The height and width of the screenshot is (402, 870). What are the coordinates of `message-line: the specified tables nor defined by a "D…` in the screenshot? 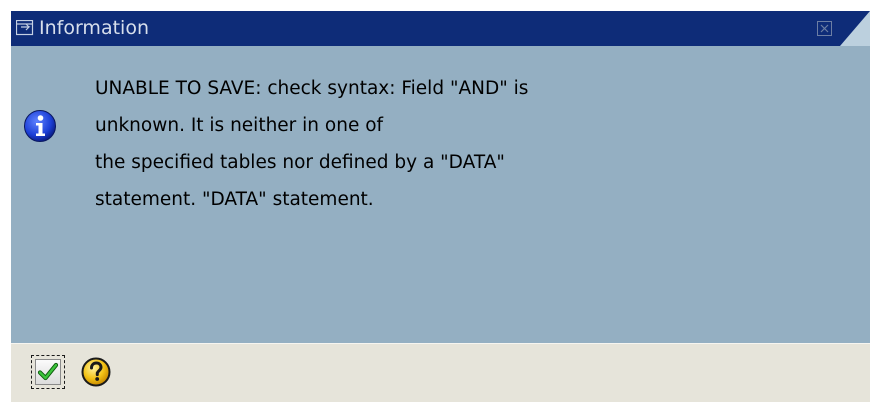 It's located at (300, 162).